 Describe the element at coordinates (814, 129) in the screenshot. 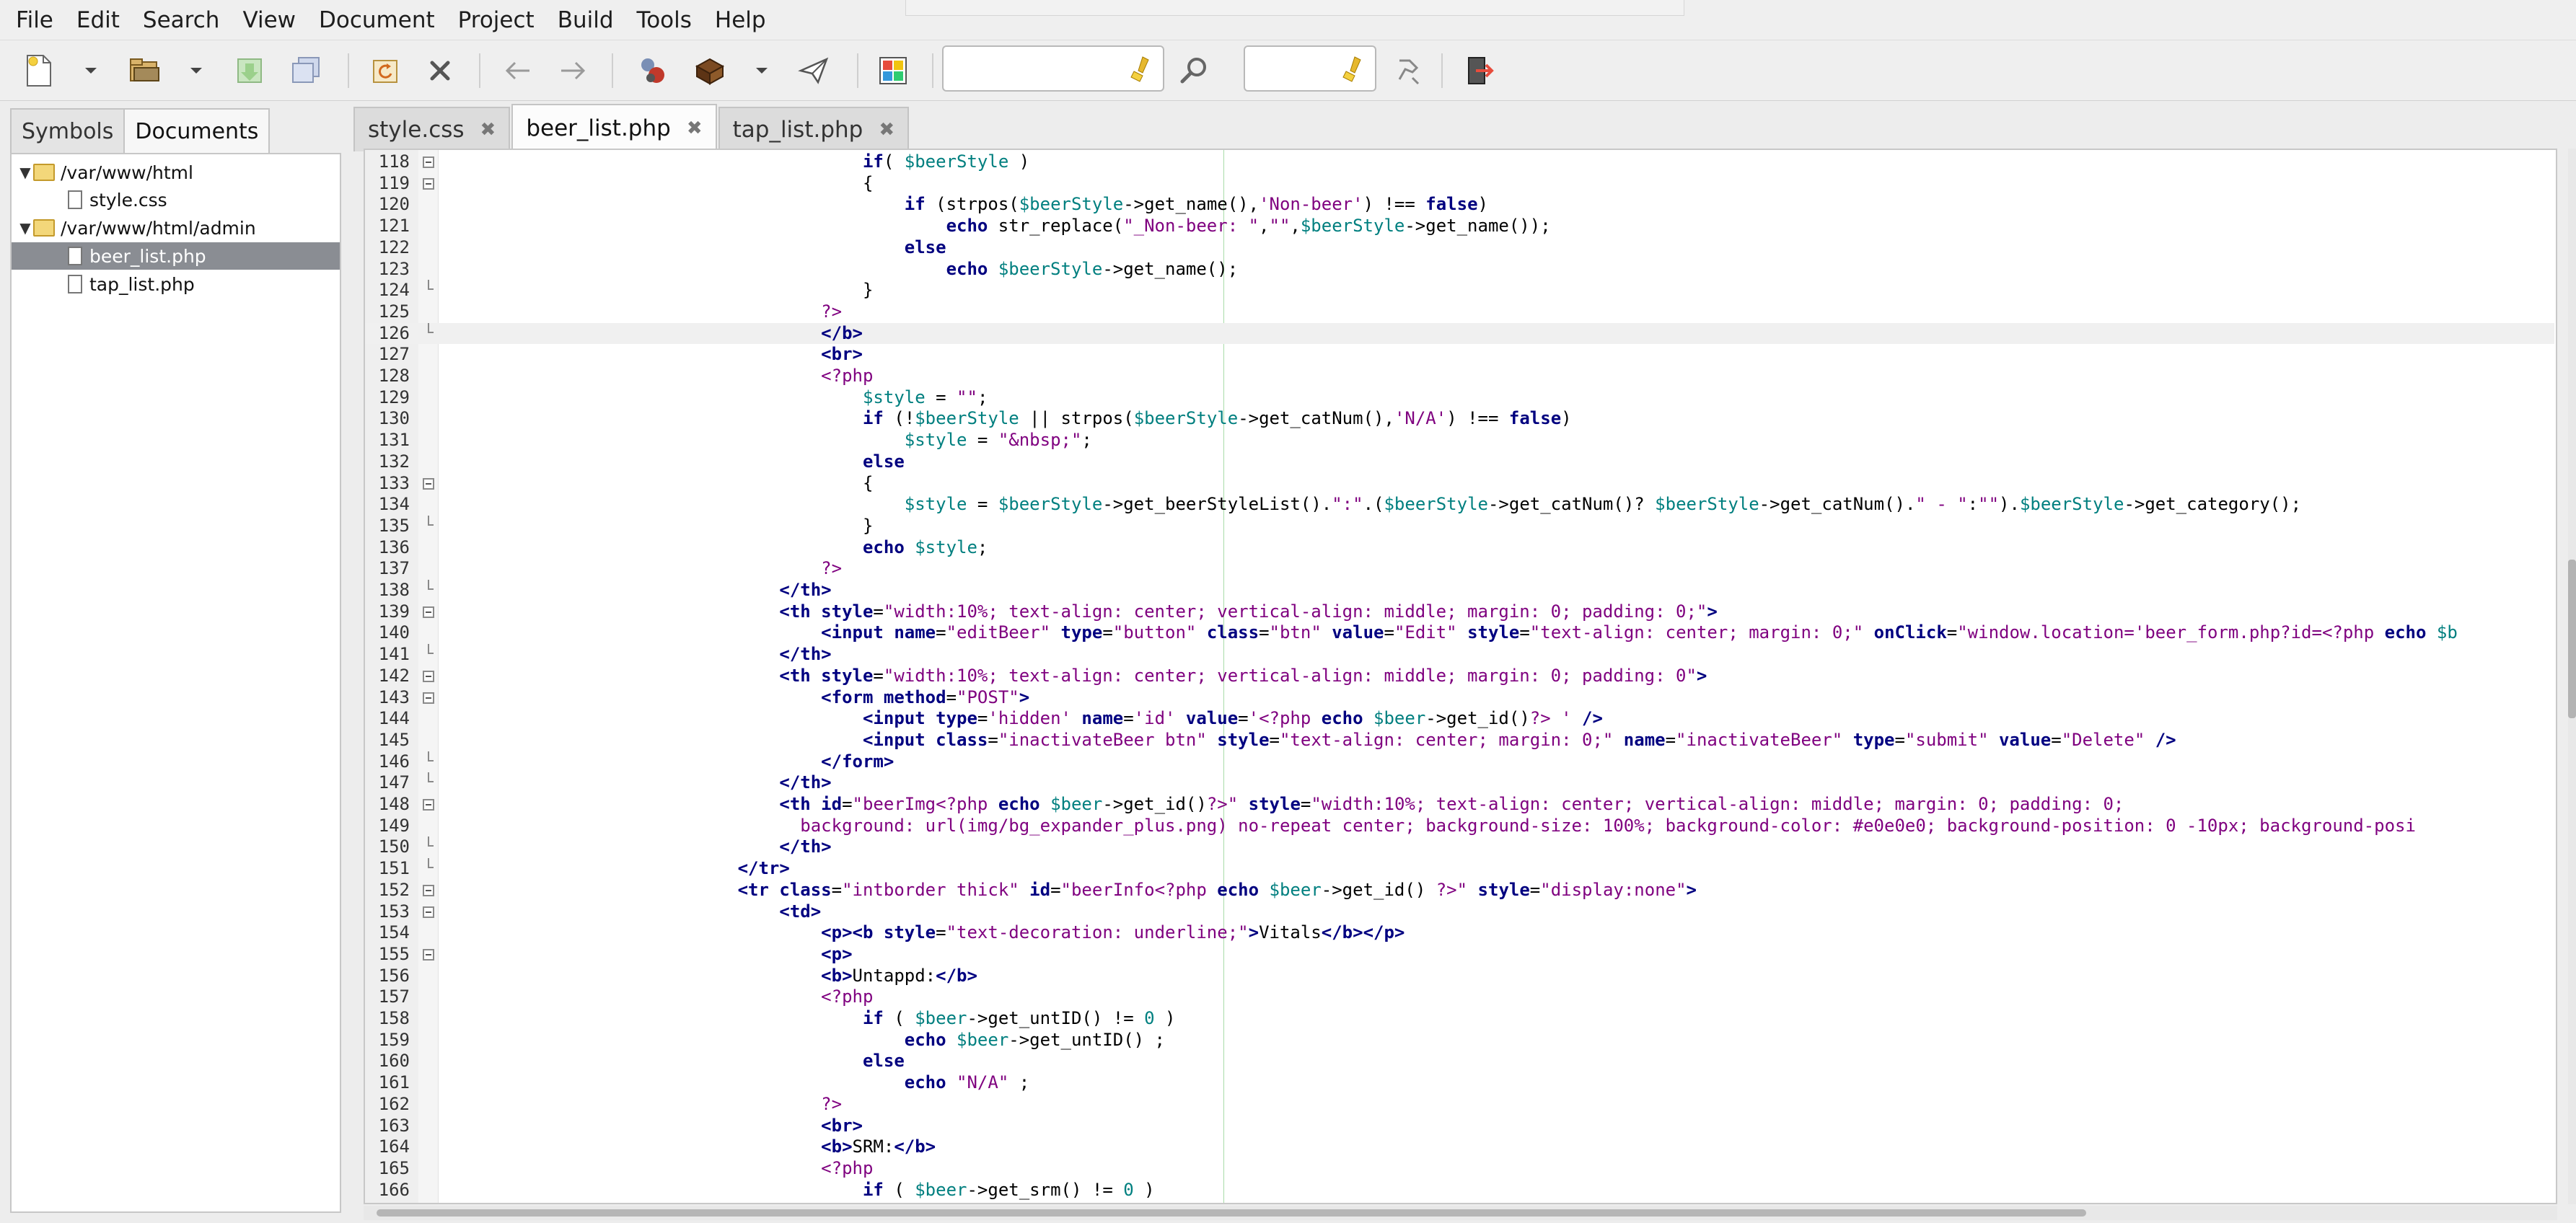

I see `tab-tap-list-php: tap_list.php ✖` at that location.